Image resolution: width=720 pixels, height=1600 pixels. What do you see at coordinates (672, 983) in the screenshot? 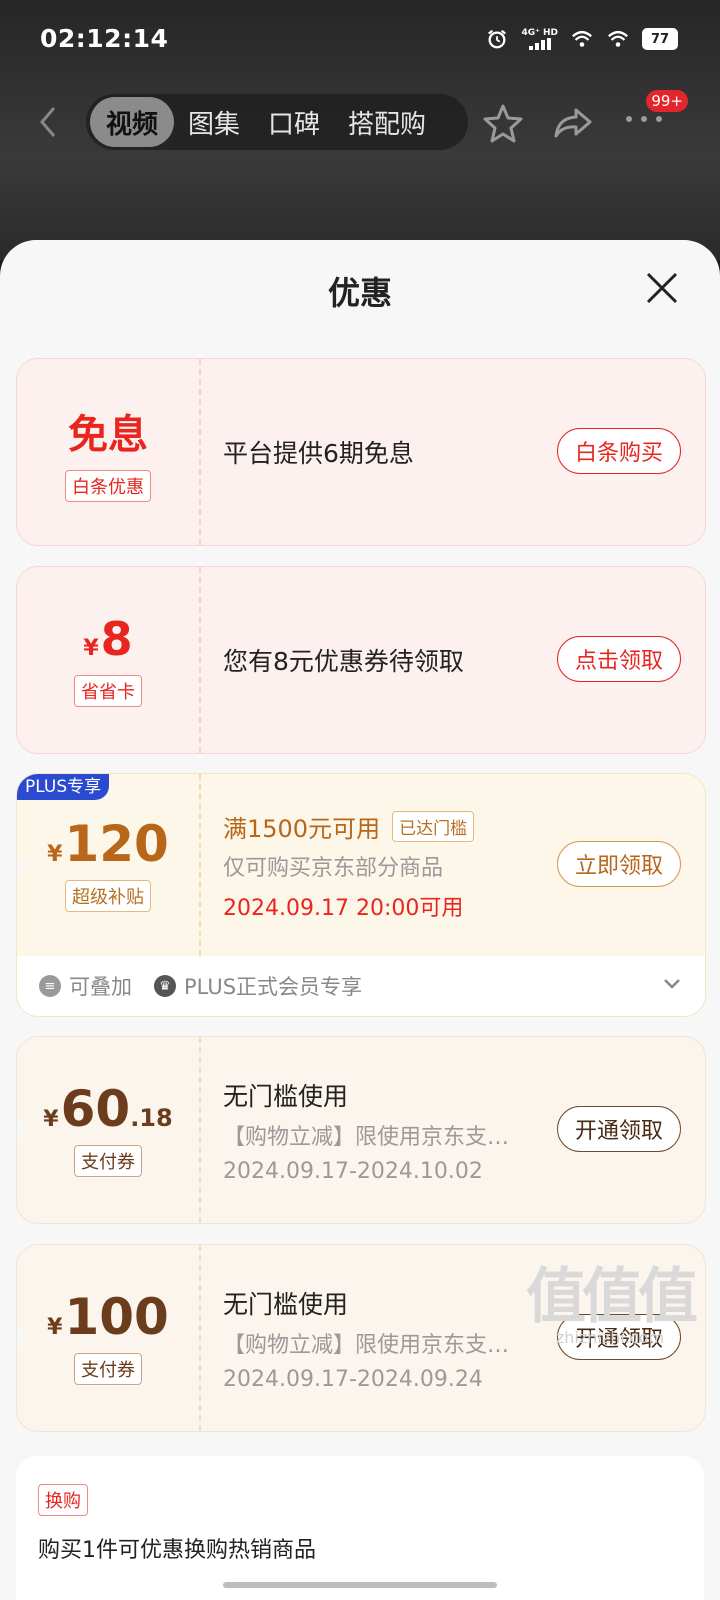
I see `chevron-down-icon` at bounding box center [672, 983].